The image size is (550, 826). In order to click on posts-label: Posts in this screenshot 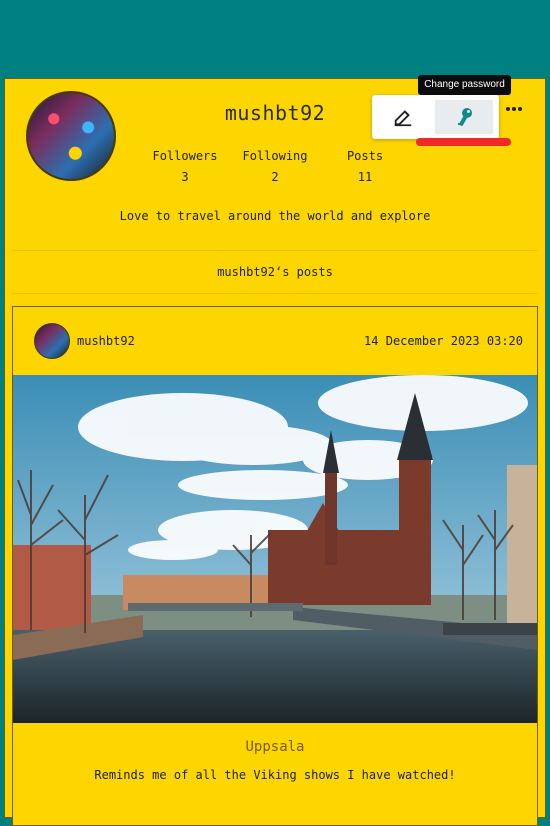, I will do `click(365, 156)`.